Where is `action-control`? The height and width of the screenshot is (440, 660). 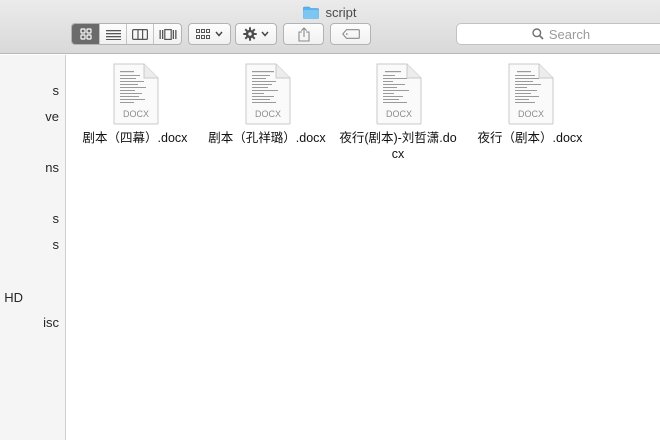 action-control is located at coordinates (256, 34).